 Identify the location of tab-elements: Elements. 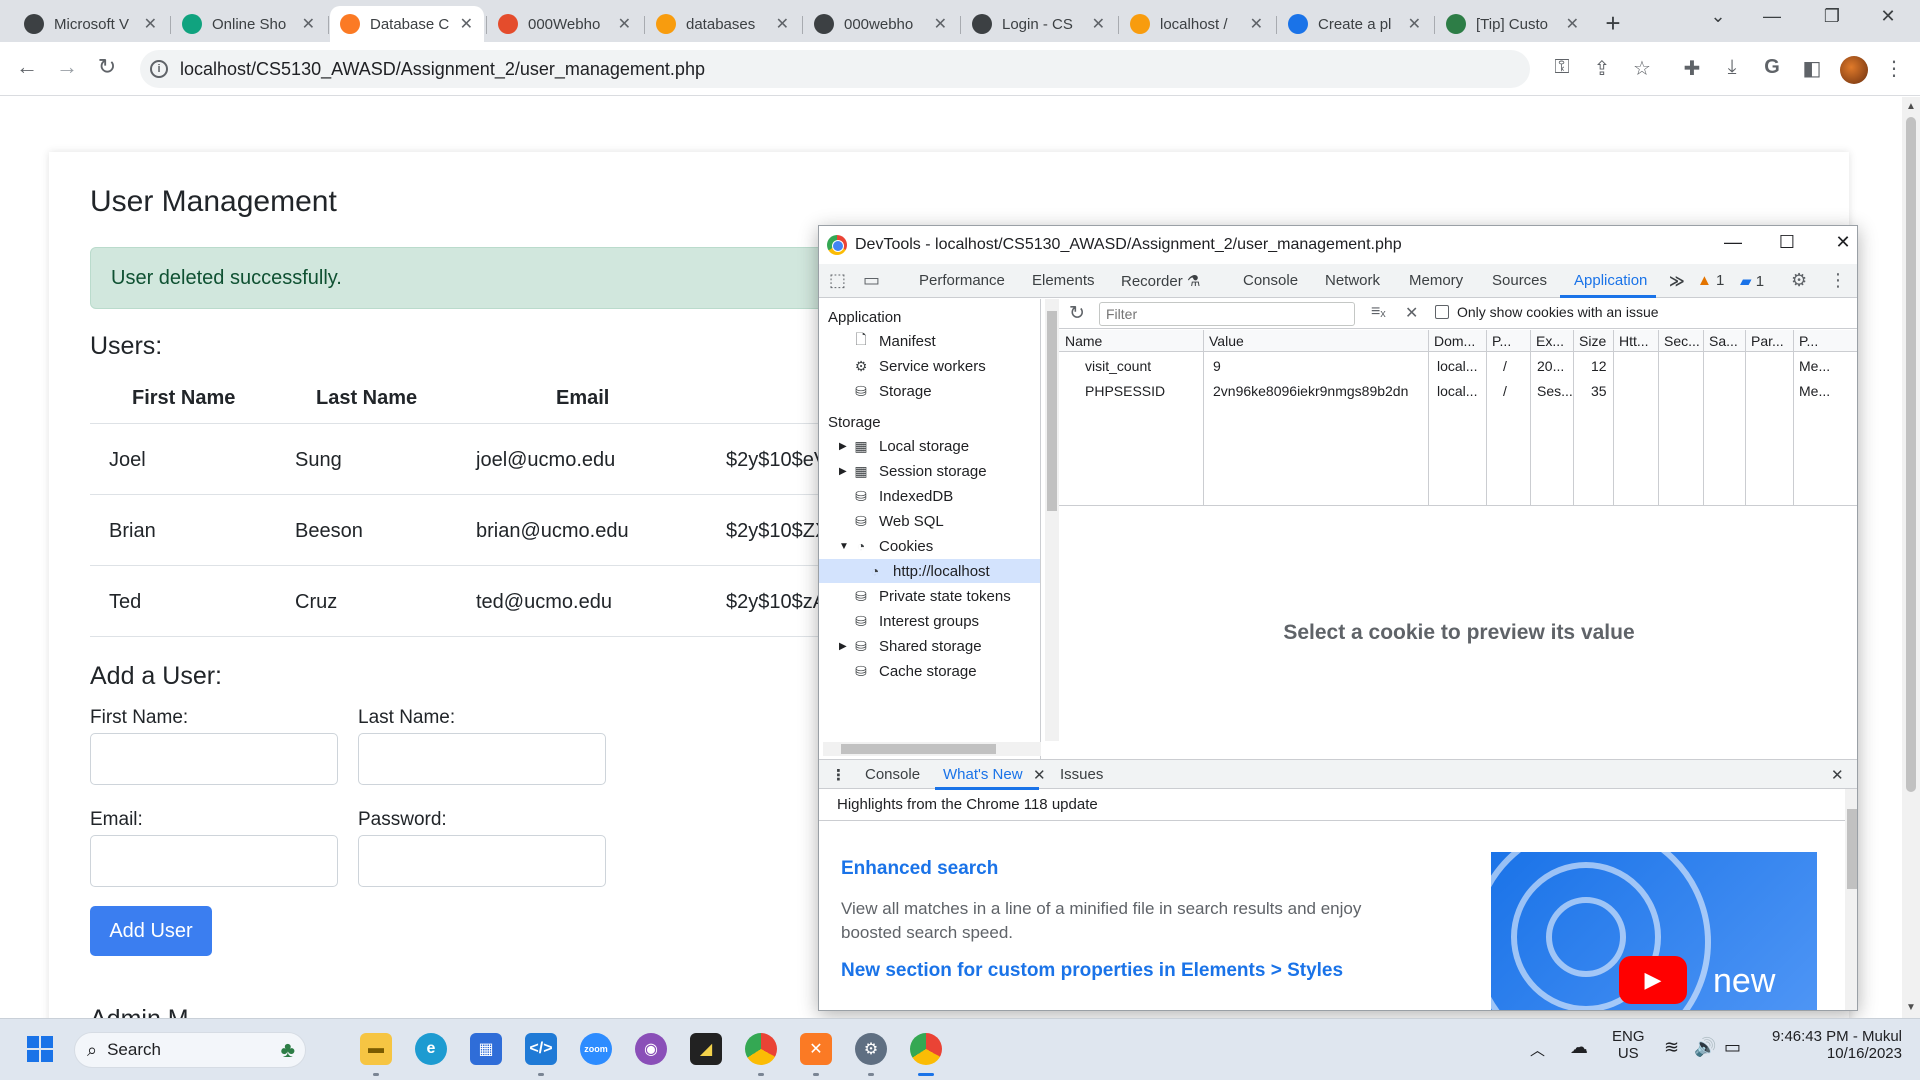
(1063, 280).